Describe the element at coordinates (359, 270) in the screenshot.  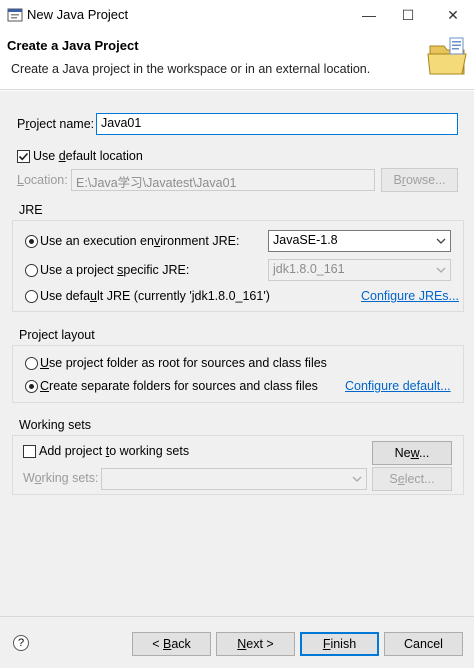
I see `project-specific-jre-select: jdk1.8.0_161` at that location.